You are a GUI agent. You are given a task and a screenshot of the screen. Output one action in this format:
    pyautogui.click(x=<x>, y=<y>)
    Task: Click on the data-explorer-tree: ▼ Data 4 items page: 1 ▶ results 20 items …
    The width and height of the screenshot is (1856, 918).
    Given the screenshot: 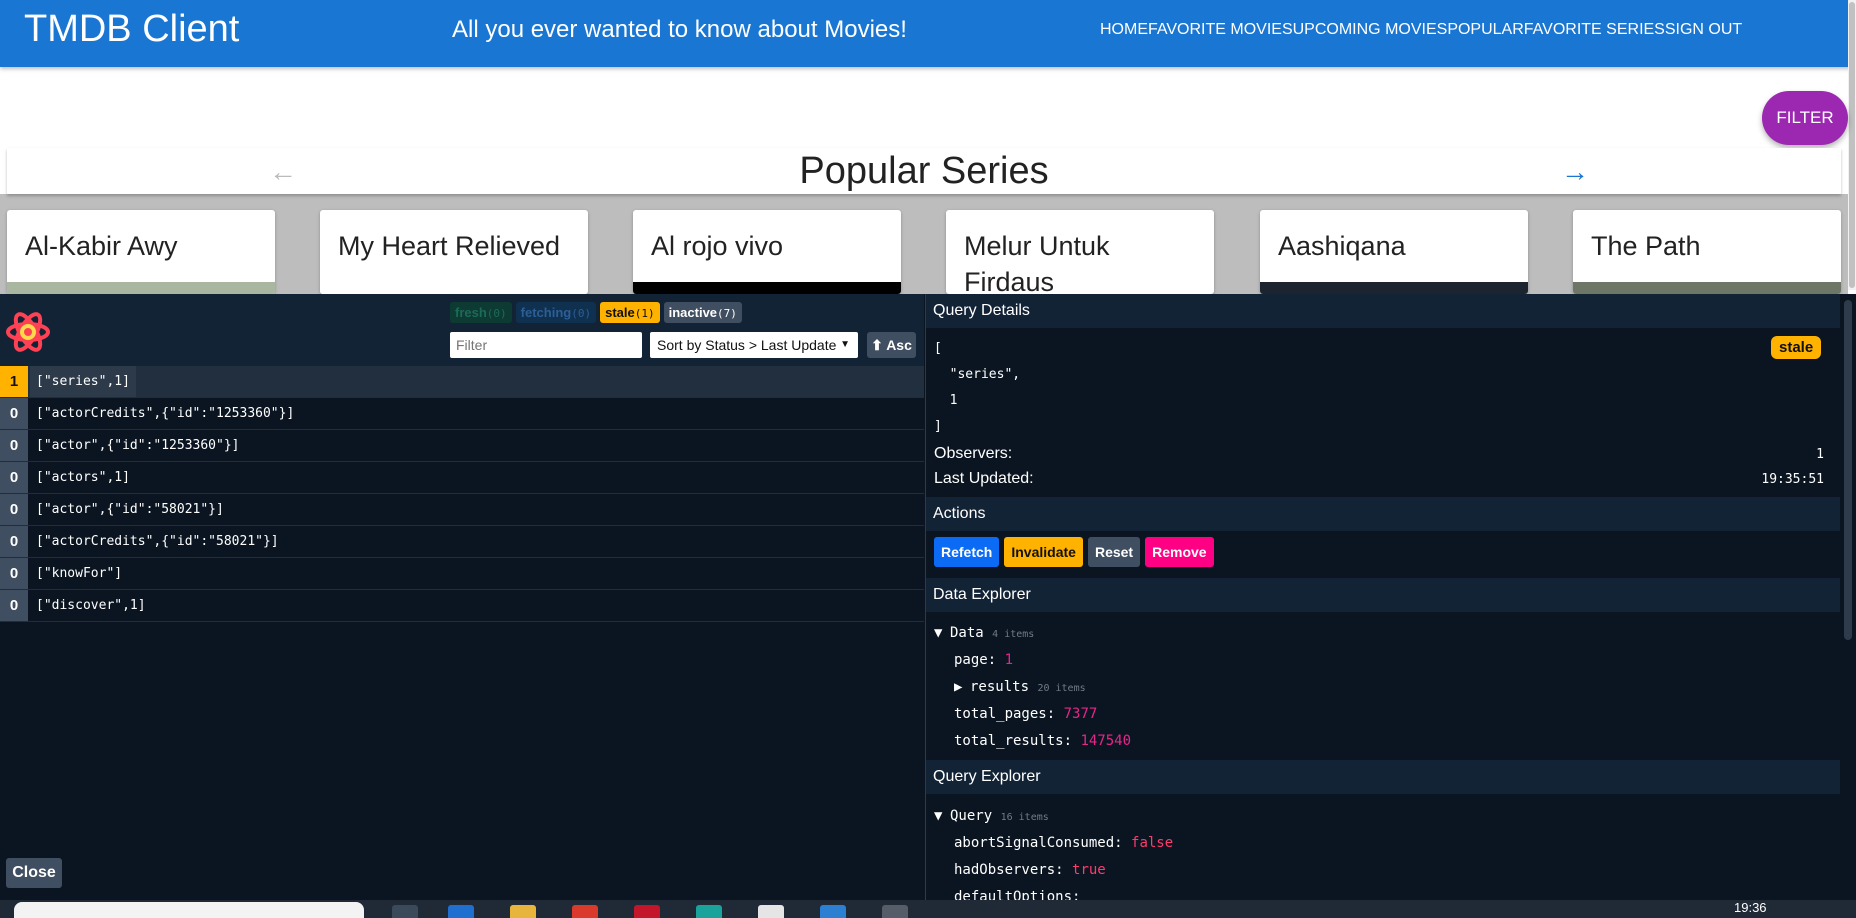 What is the action you would take?
    pyautogui.click(x=1032, y=687)
    